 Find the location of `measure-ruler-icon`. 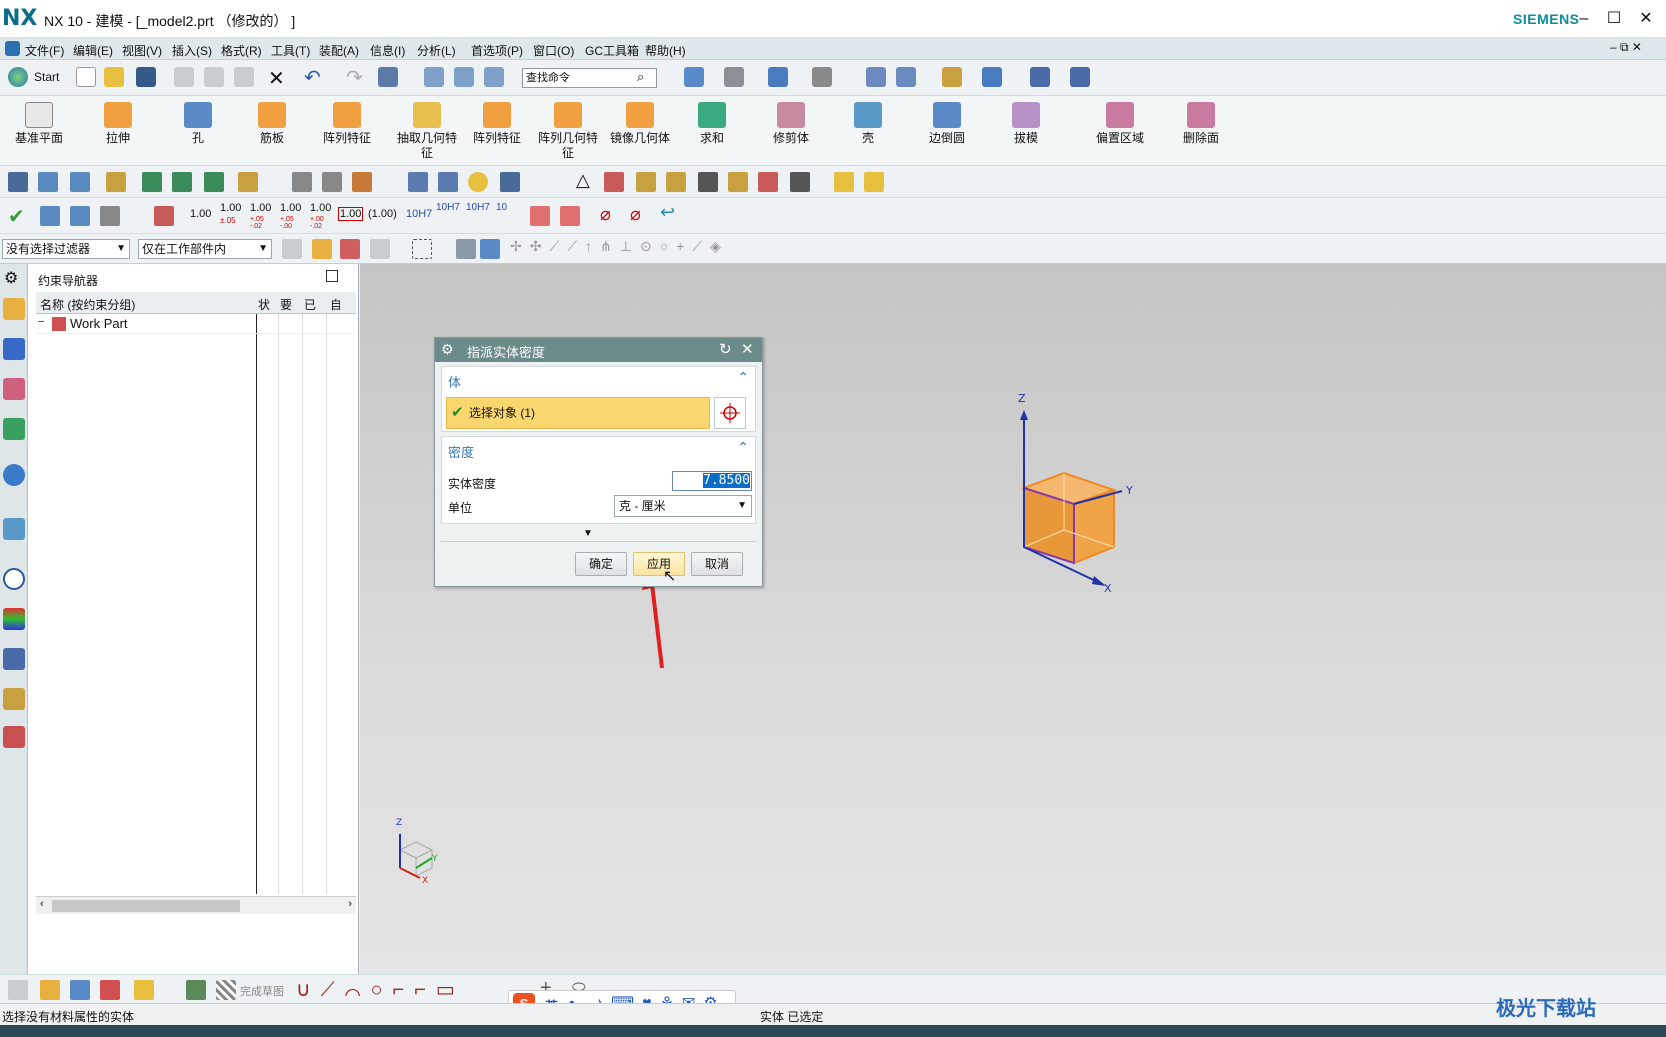

measure-ruler-icon is located at coordinates (1080, 77).